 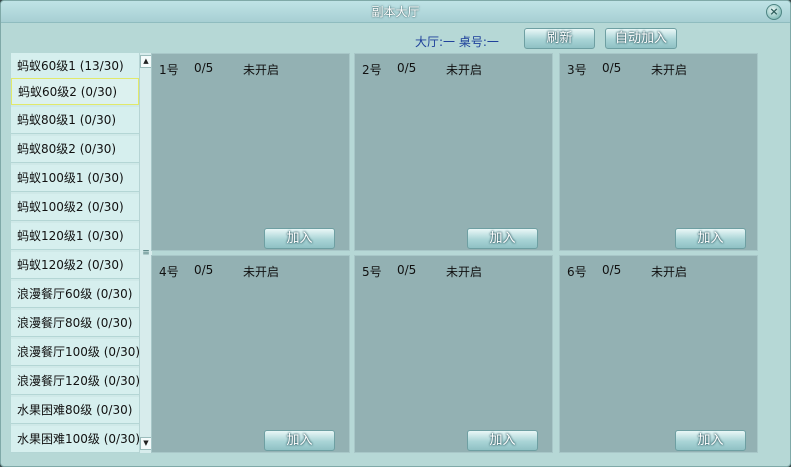 What do you see at coordinates (75, 294) in the screenshot?
I see `room-list-item: 浪漫餐厅60级 (0/30)` at bounding box center [75, 294].